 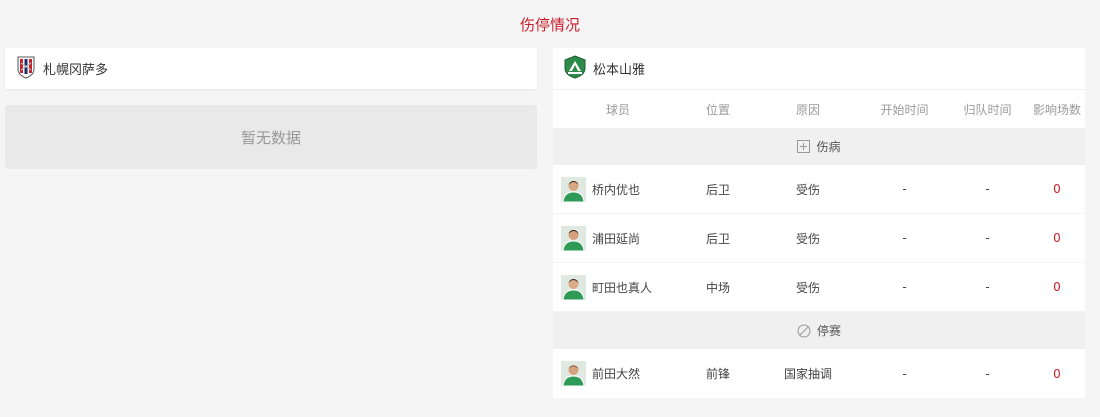 What do you see at coordinates (828, 147) in the screenshot?
I see `section-title: 伤病` at bounding box center [828, 147].